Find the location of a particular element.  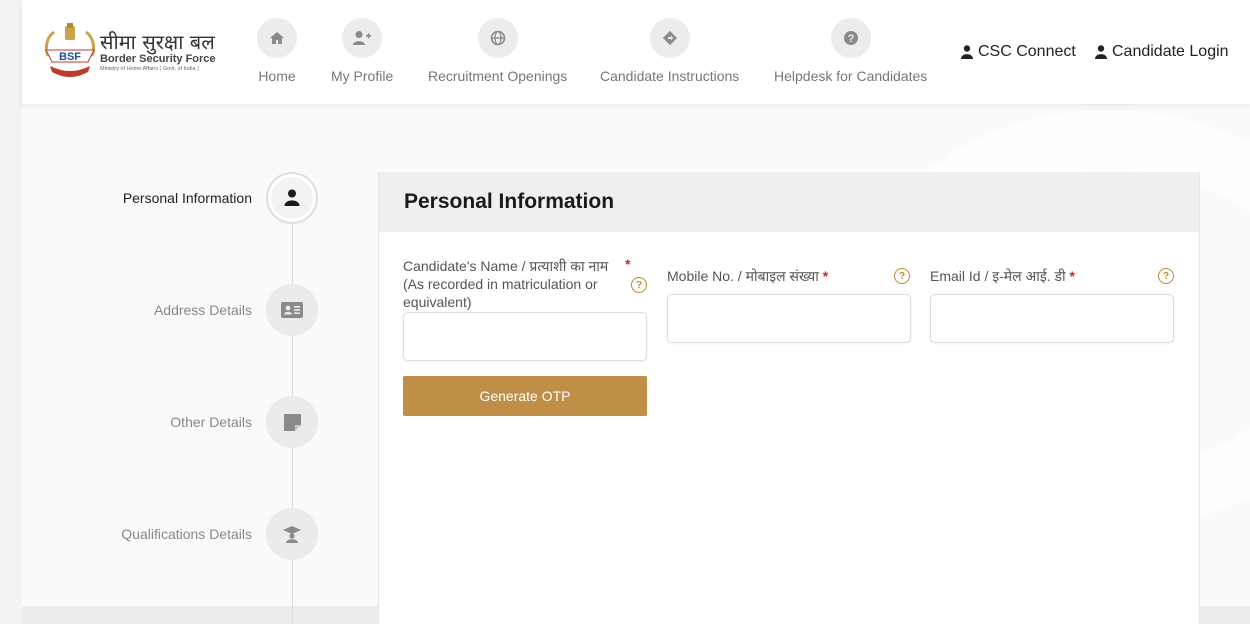

generate-otp-button: Generate OTP is located at coordinates (525, 396).